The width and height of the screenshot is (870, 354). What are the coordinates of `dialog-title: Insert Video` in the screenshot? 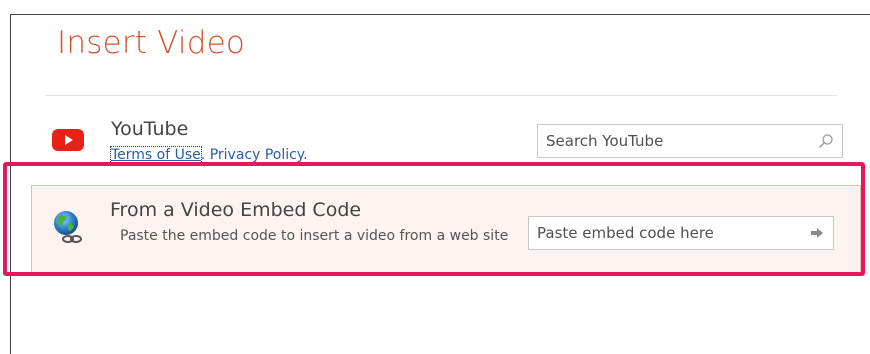 It's located at (151, 43).